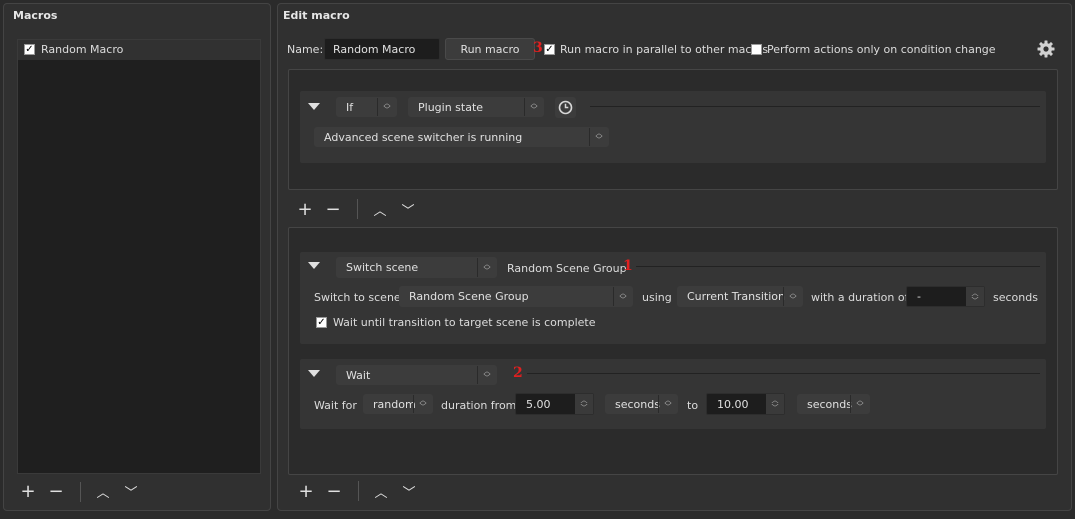 This screenshot has height=519, width=1075. I want to click on run-parallel-label: Run macro in parallel to other macros, so click(664, 49).